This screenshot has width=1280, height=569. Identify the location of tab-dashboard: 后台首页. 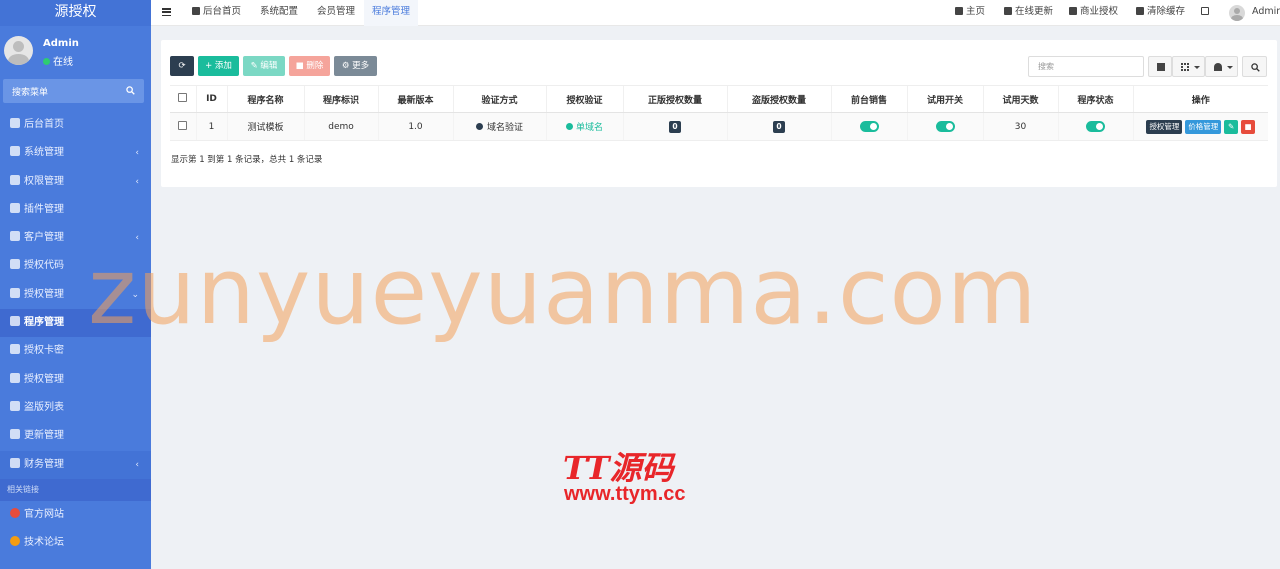
(216, 13).